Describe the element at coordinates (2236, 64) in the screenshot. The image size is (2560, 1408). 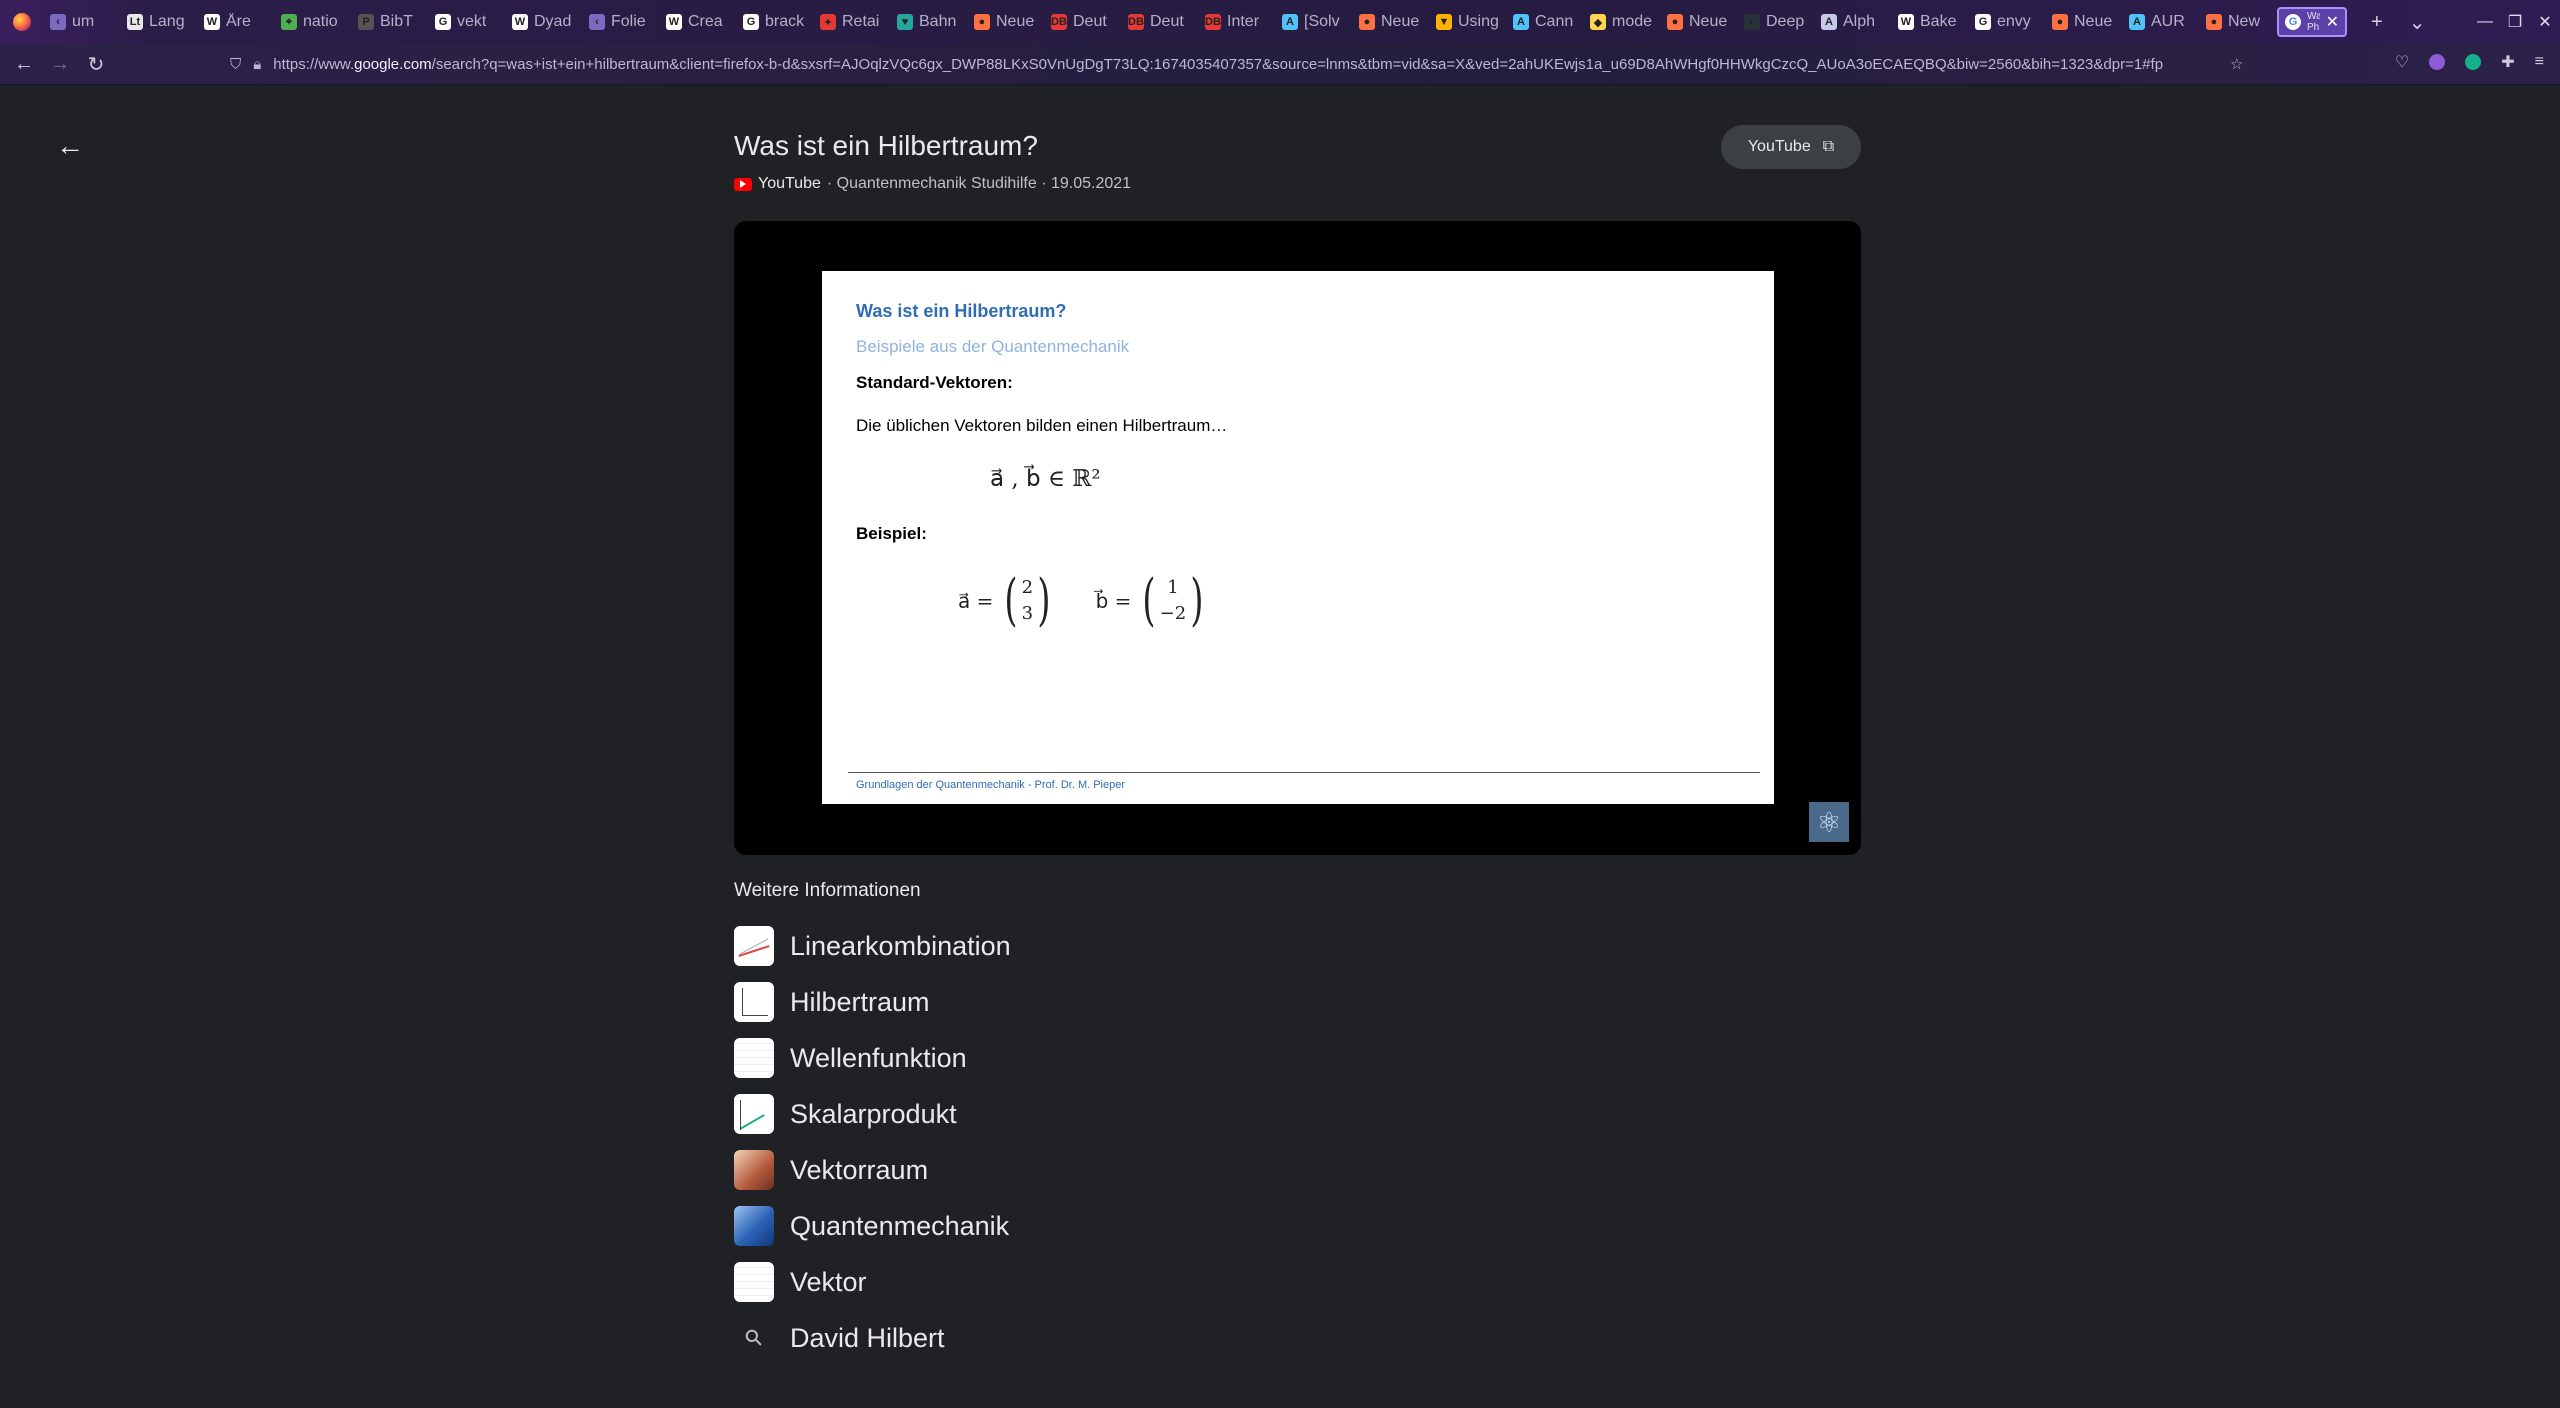
I see `bookmark-star-icon: ☆` at that location.